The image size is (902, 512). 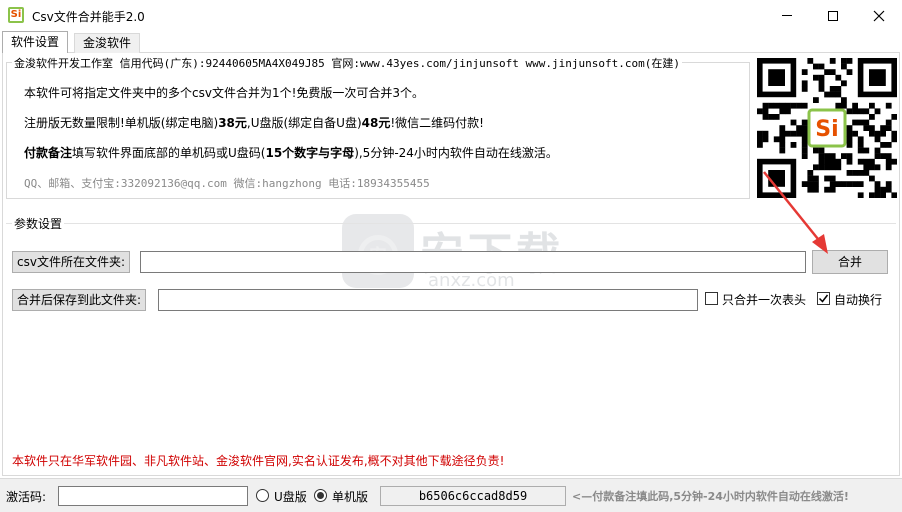 I want to click on radio-machine-version, so click(x=320, y=495).